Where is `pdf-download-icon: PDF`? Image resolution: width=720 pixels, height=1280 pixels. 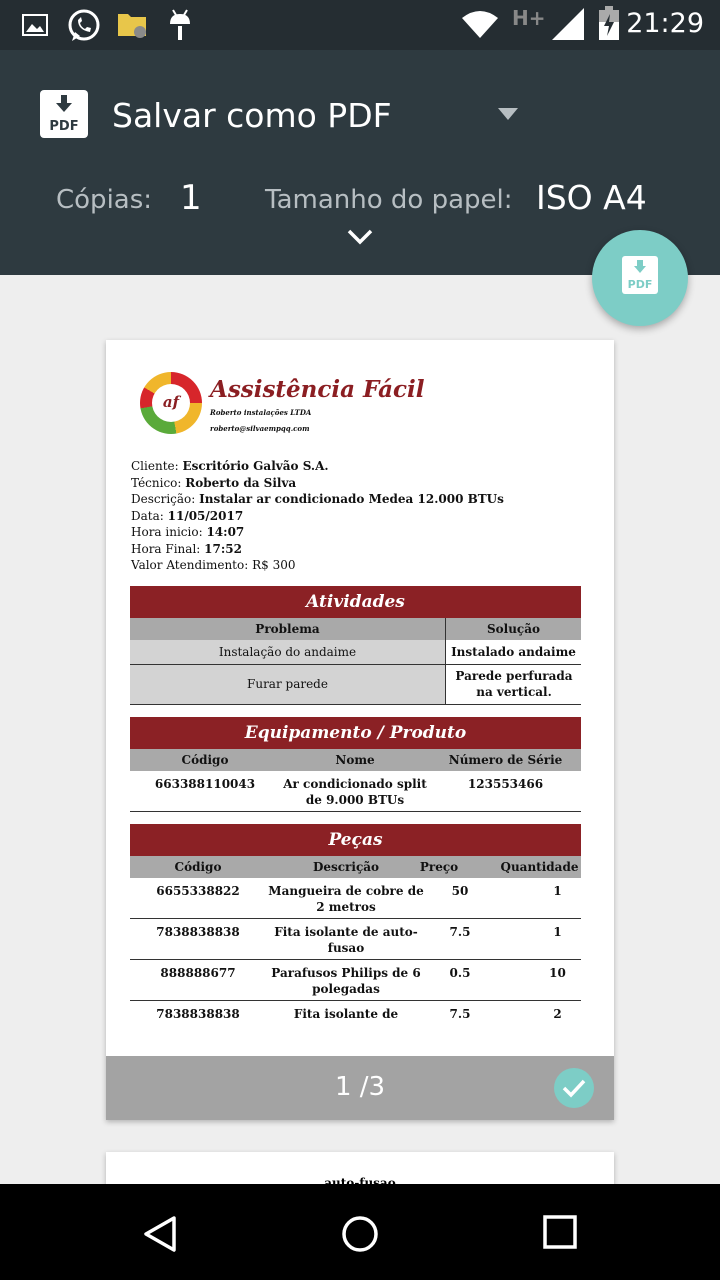
pdf-download-icon: PDF is located at coordinates (640, 275).